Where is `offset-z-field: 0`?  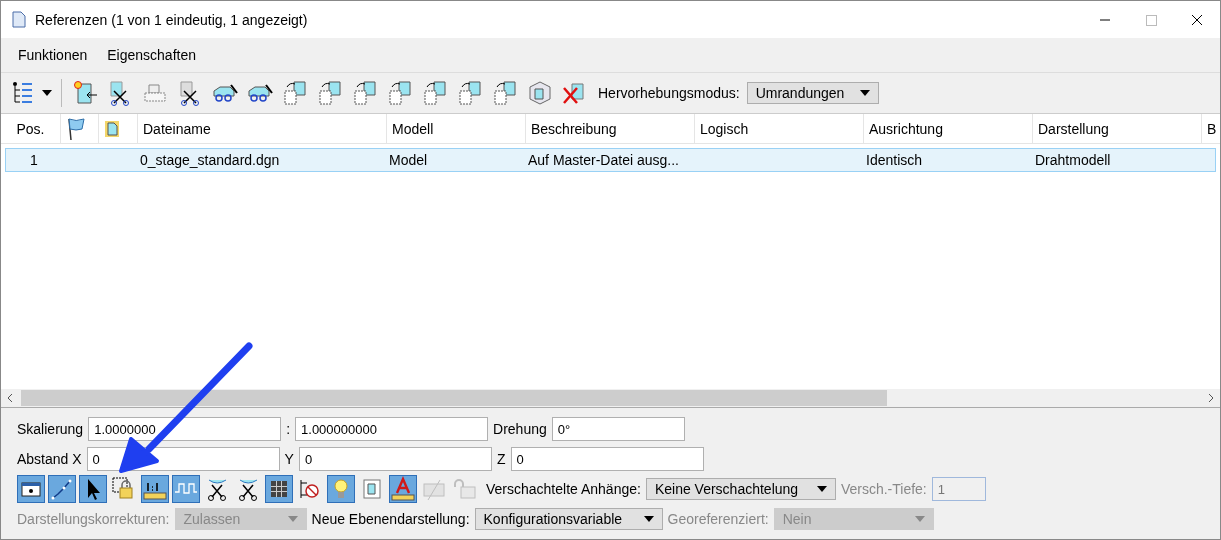 offset-z-field: 0 is located at coordinates (607, 459).